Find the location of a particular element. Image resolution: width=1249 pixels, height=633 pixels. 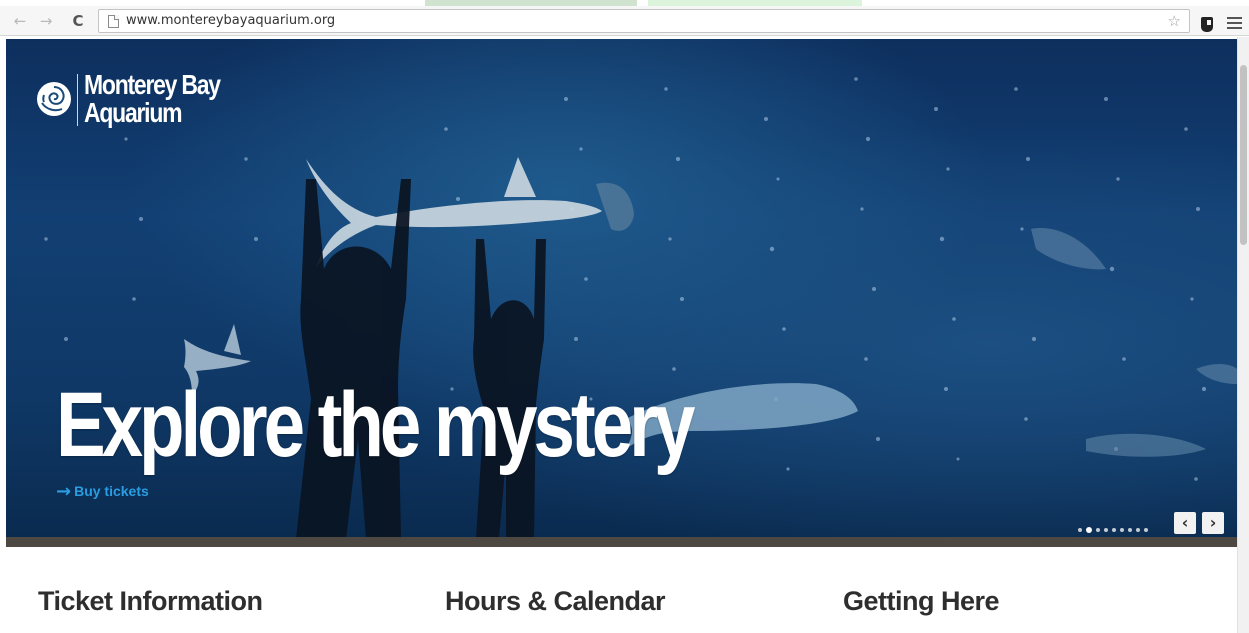

arrow-right-icon: → is located at coordinates (64, 491).